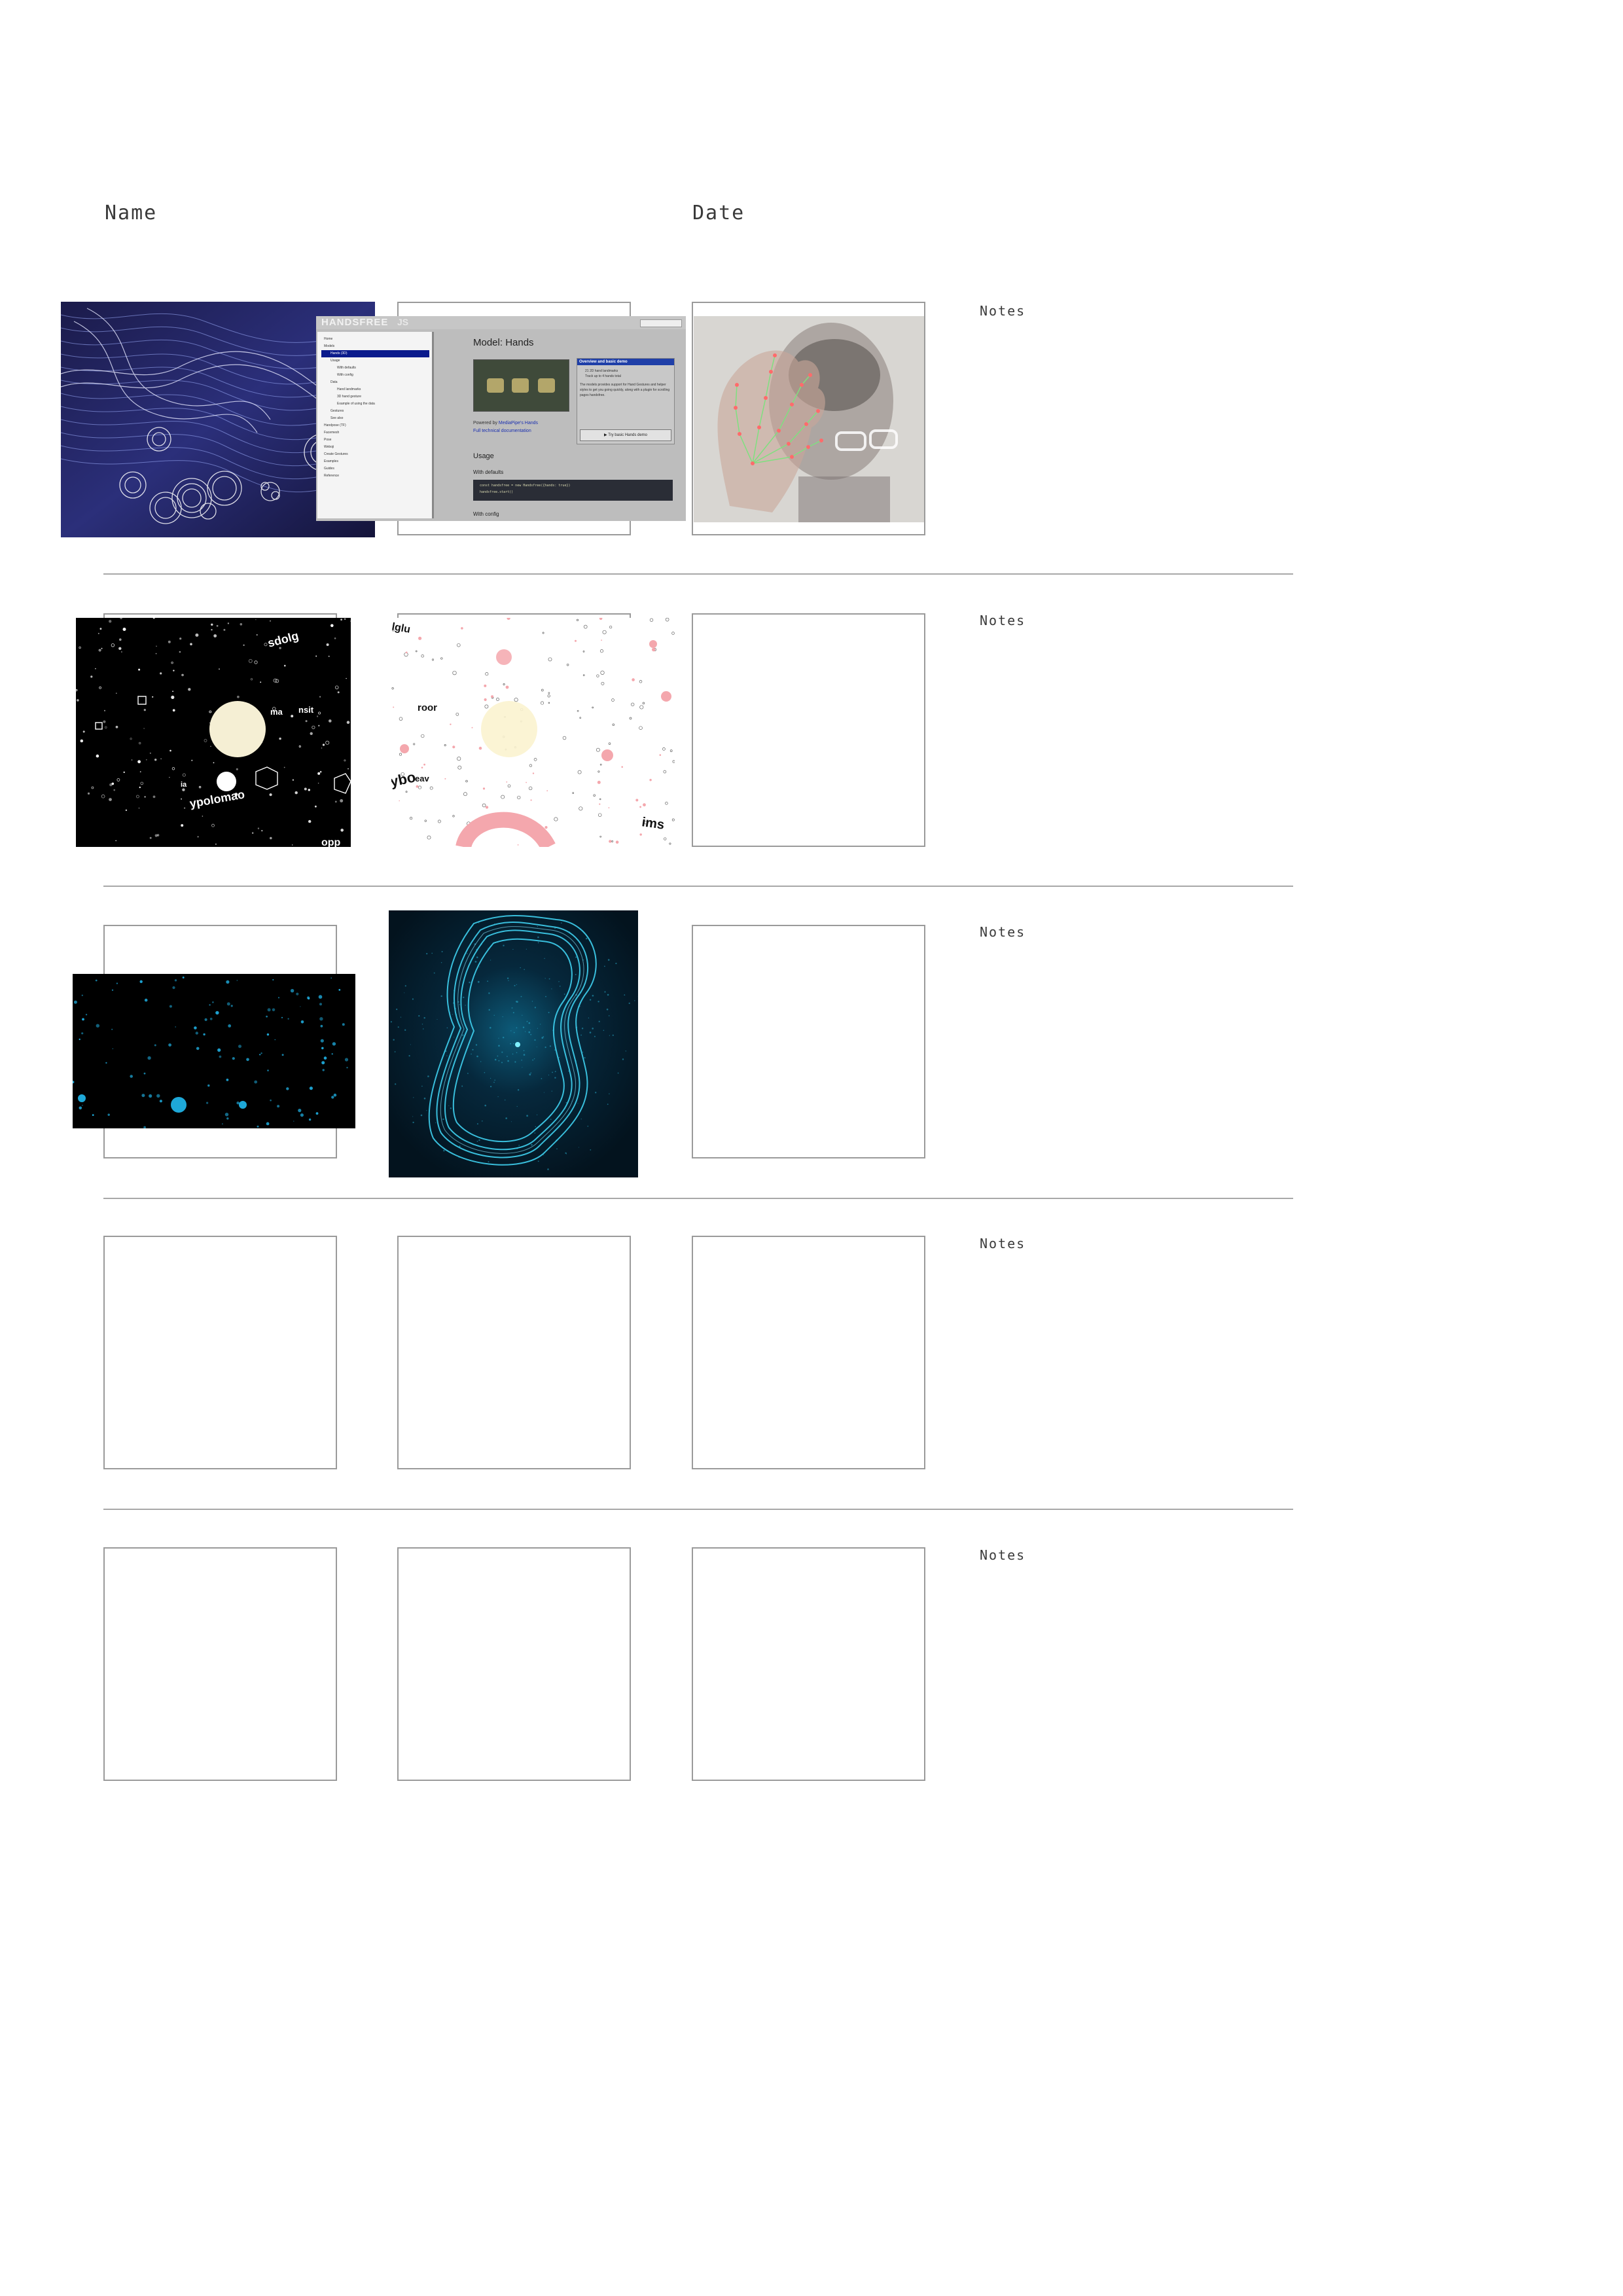 This screenshot has width=1623, height=2296. What do you see at coordinates (625, 435) in the screenshot?
I see `docs-demo-button: ▶ Try basic Hands demo` at bounding box center [625, 435].